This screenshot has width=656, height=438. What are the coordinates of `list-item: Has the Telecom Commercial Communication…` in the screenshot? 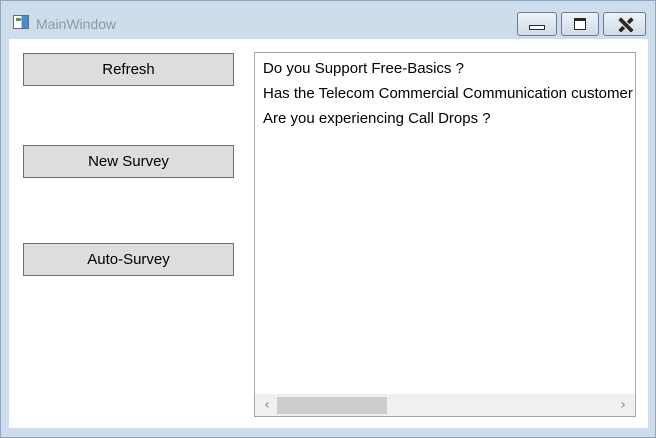 It's located at (445, 93).